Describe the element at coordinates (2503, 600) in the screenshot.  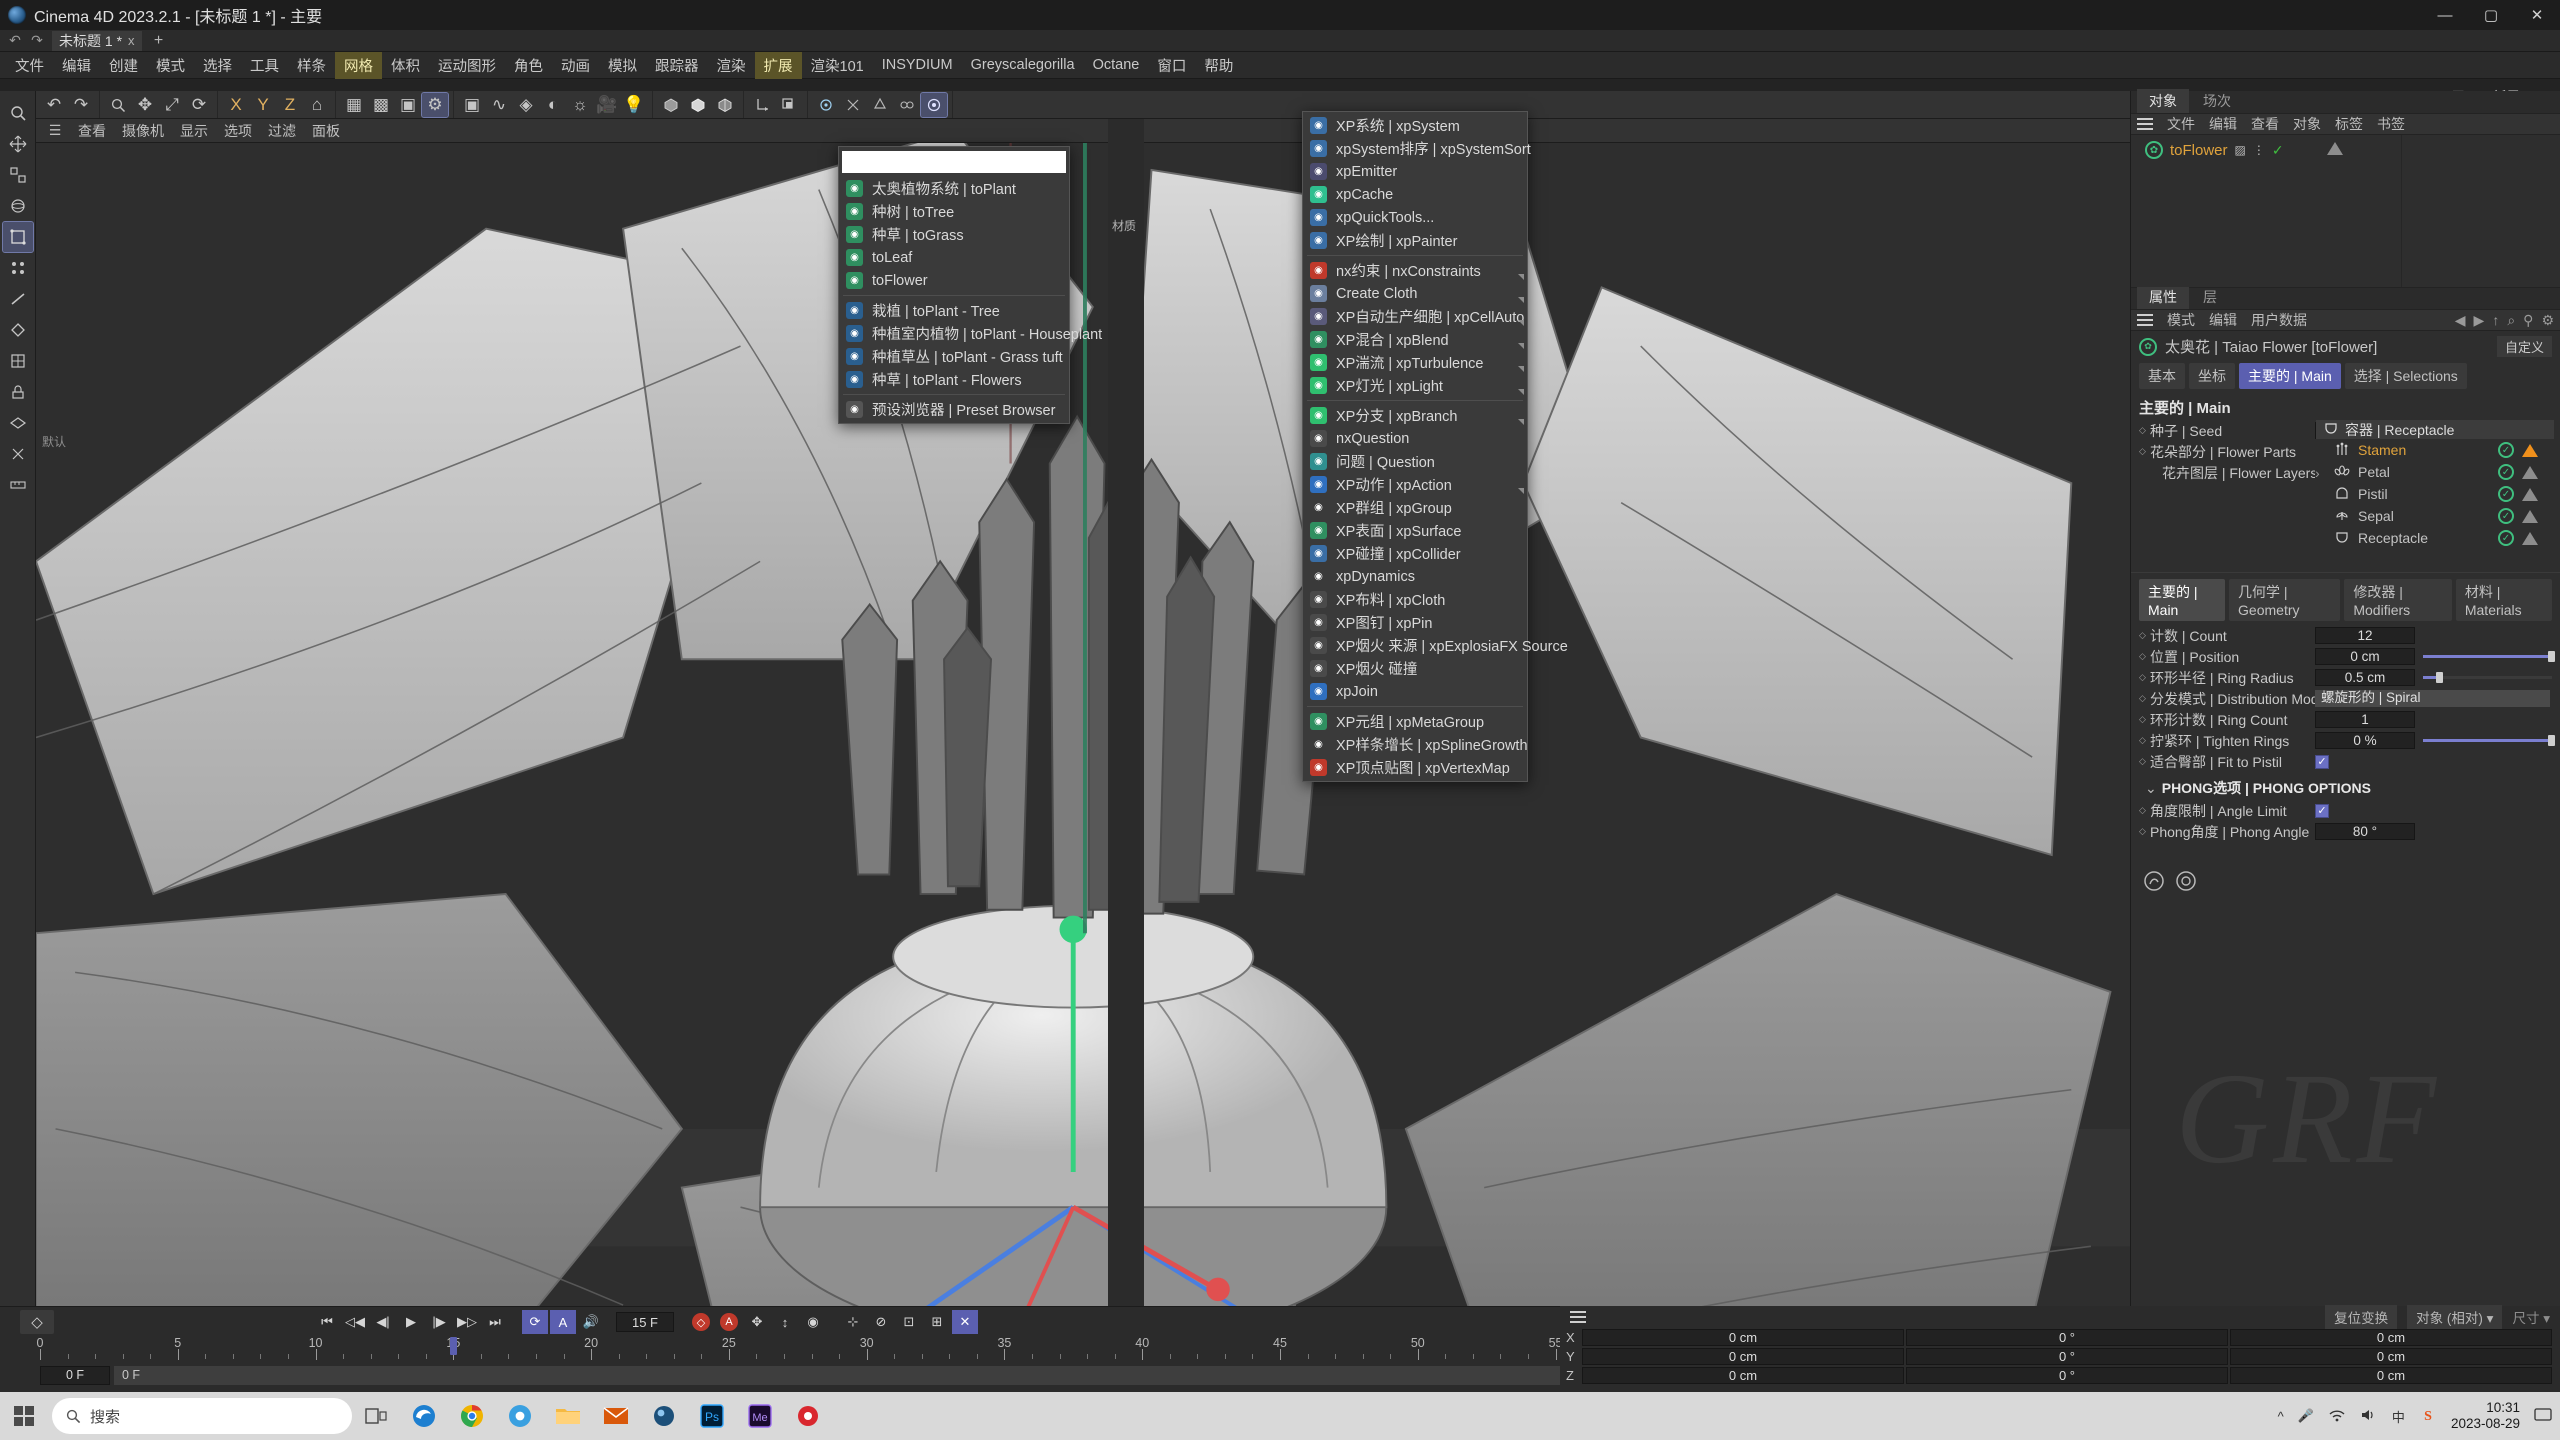
I see `sub-attr-tab-3: 材料 | Materials` at that location.